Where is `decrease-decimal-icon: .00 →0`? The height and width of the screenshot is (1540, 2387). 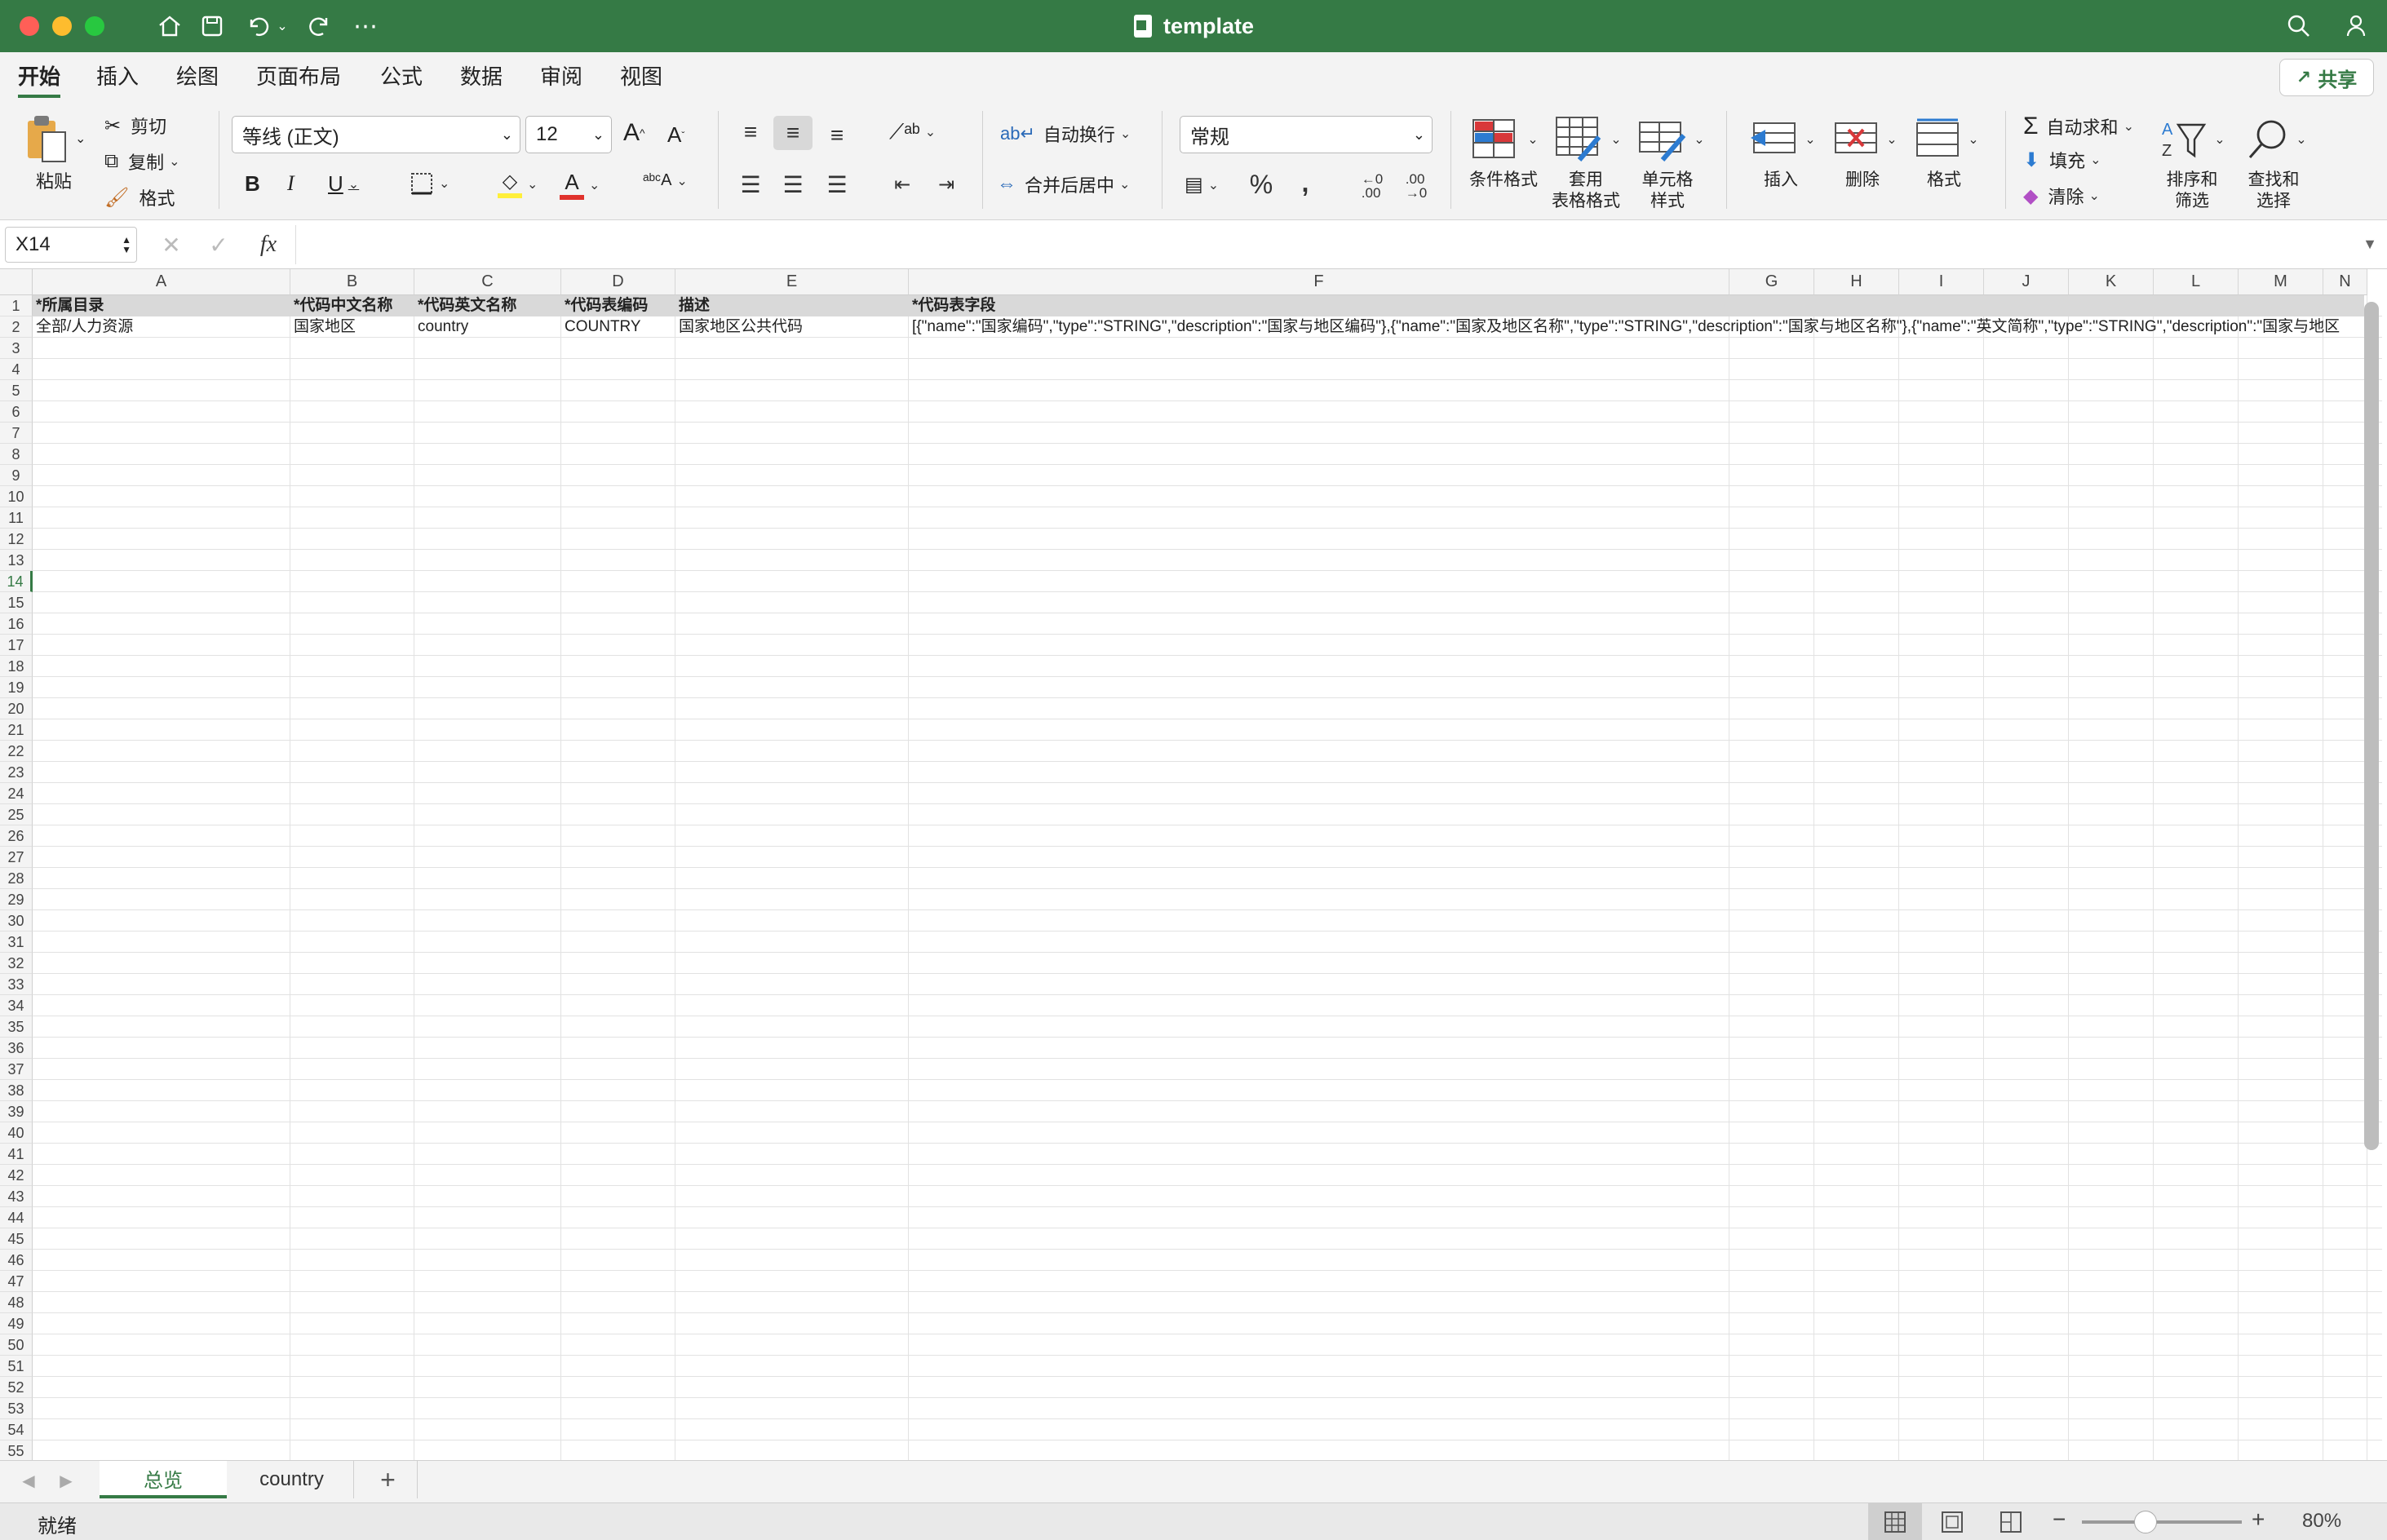
decrease-decimal-icon: .00 →0 is located at coordinates (1416, 186).